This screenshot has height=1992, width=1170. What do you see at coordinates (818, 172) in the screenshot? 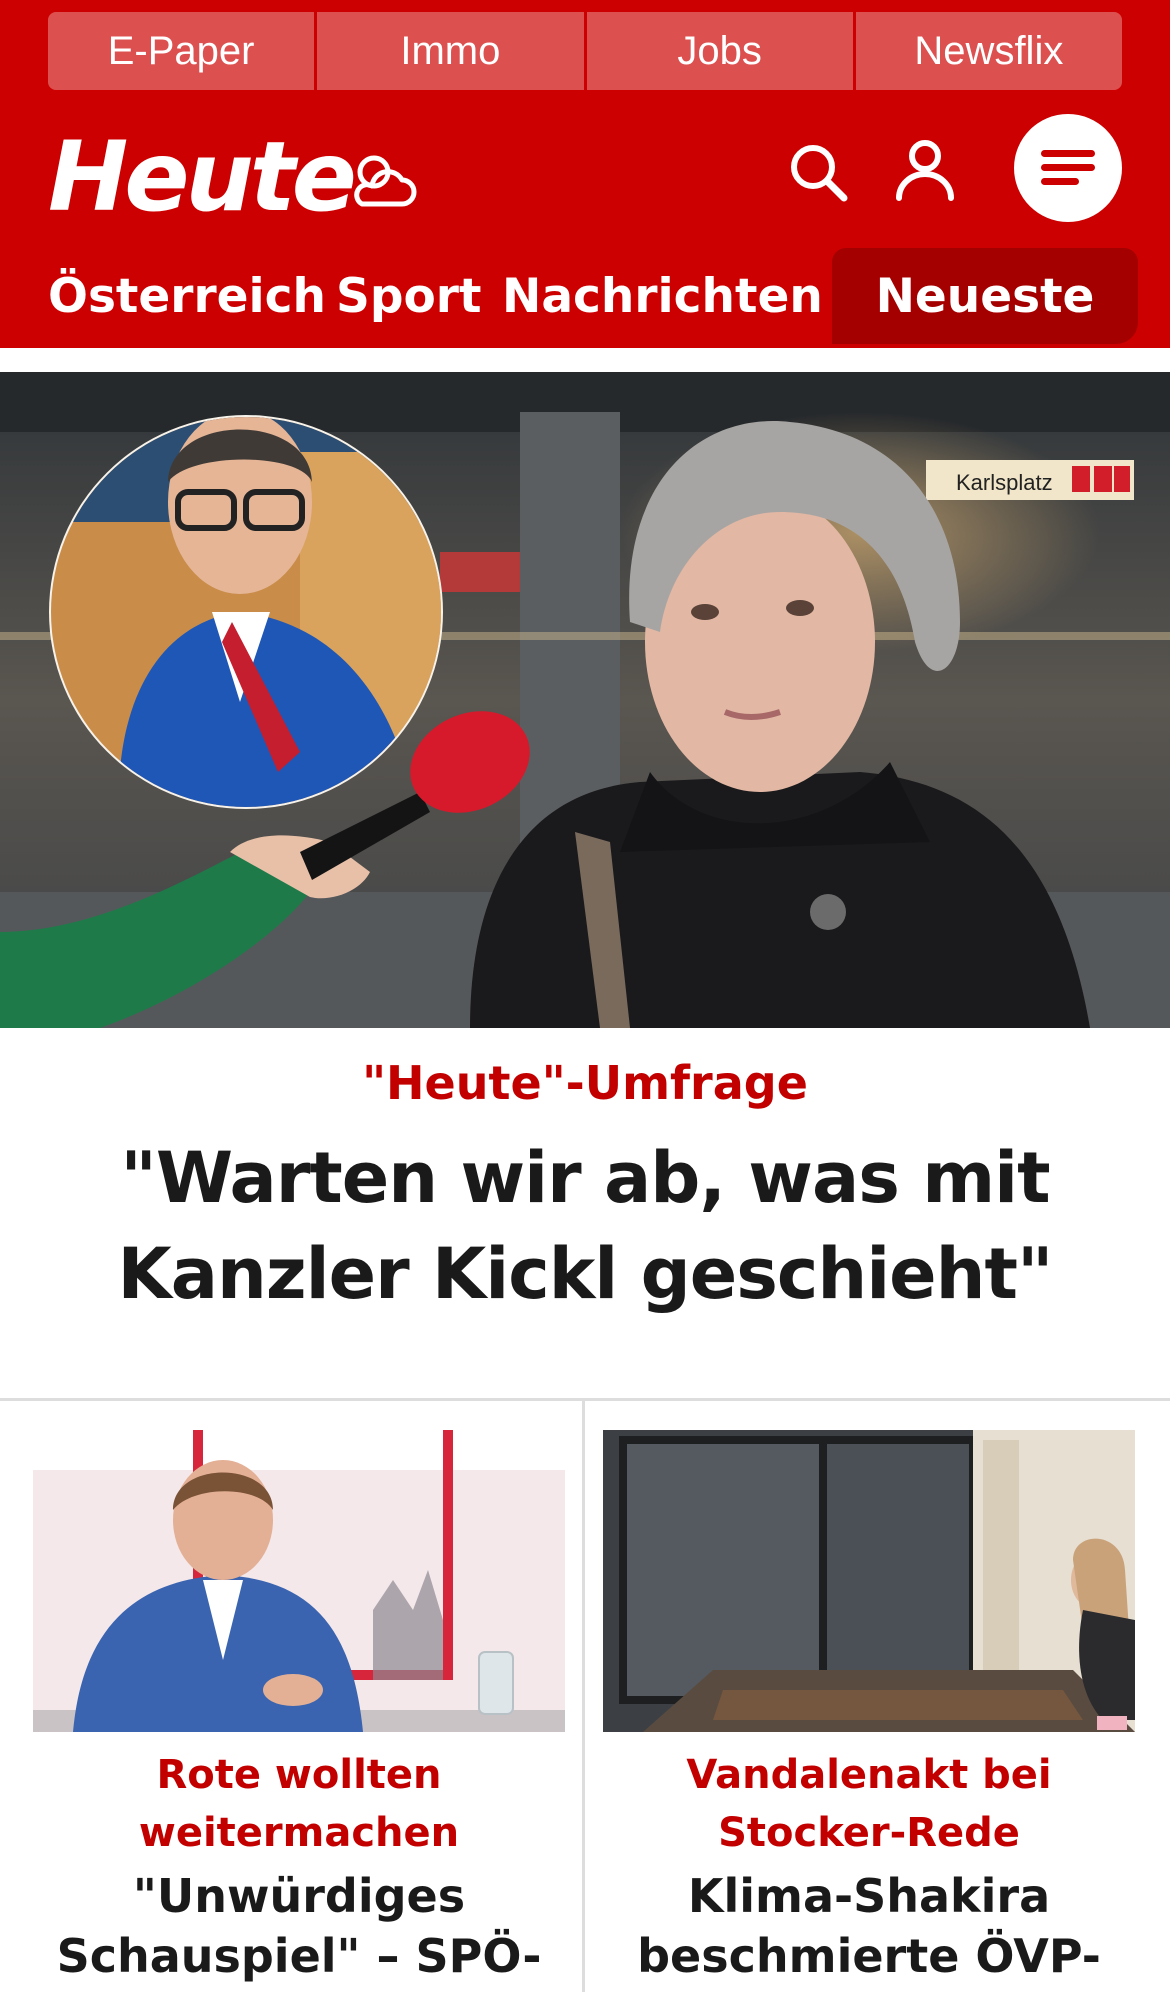
I see `search-icon` at bounding box center [818, 172].